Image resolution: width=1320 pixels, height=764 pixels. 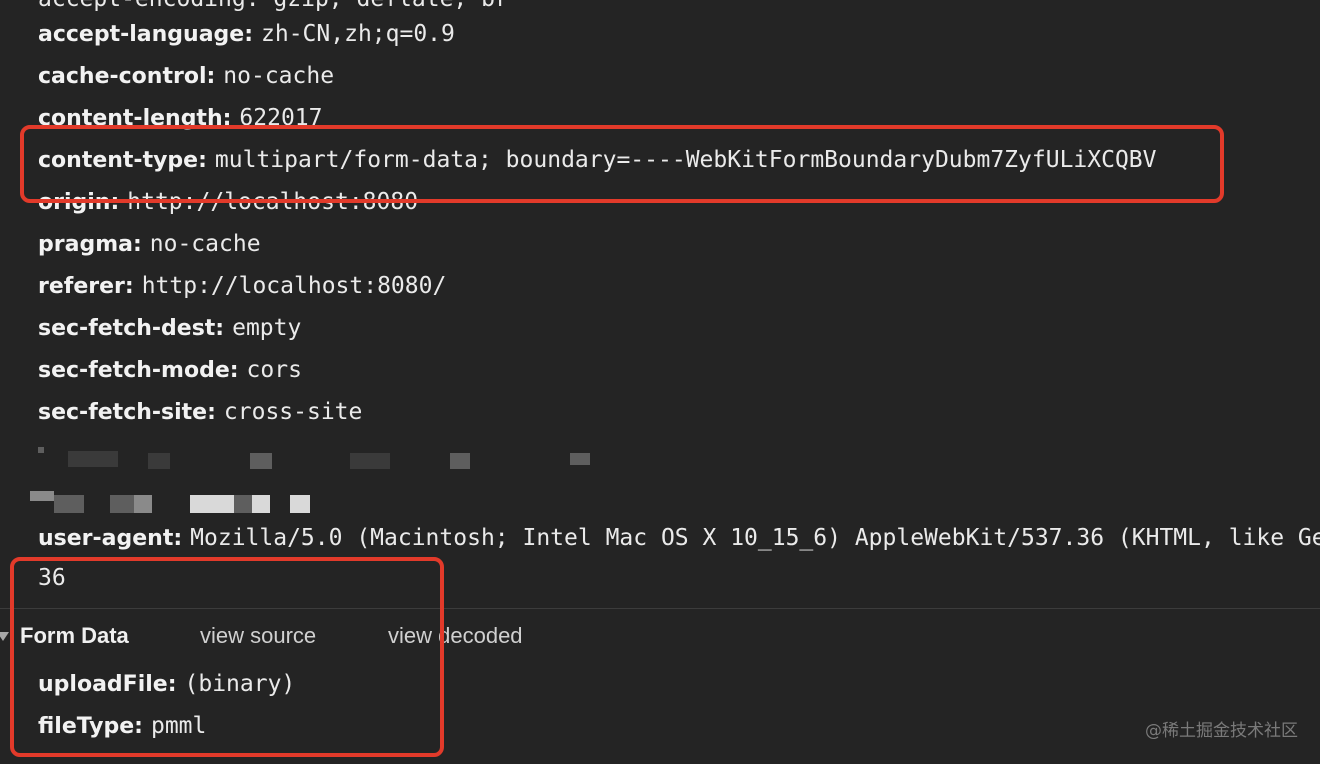 I want to click on header-key: sec-fetch-dest:, so click(x=131, y=328).